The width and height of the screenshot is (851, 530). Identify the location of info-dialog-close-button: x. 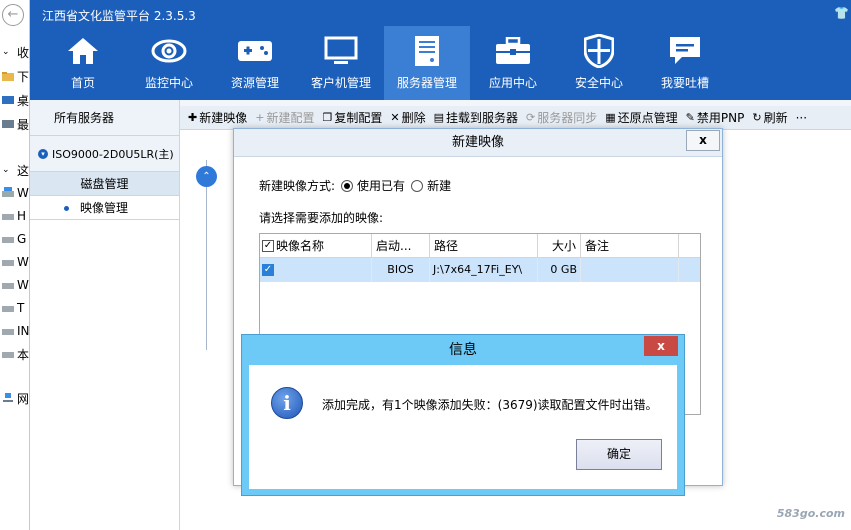
(661, 346).